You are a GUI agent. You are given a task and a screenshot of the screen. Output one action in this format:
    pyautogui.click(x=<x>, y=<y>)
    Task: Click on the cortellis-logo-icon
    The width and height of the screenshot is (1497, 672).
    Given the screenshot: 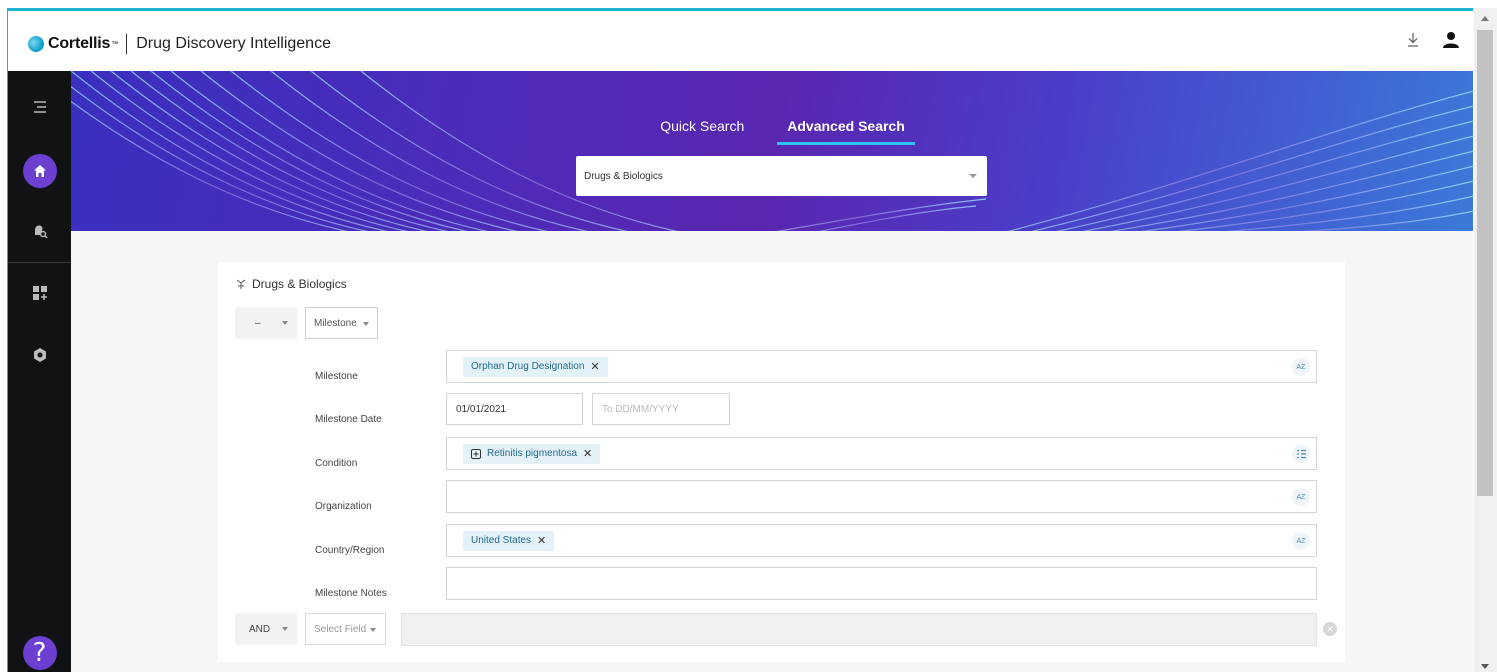 What is the action you would take?
    pyautogui.click(x=36, y=44)
    